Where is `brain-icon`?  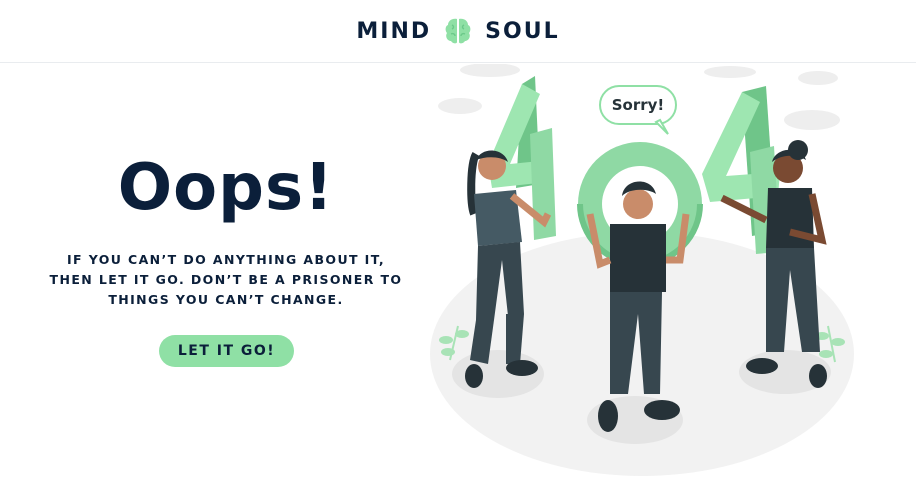 brain-icon is located at coordinates (458, 31).